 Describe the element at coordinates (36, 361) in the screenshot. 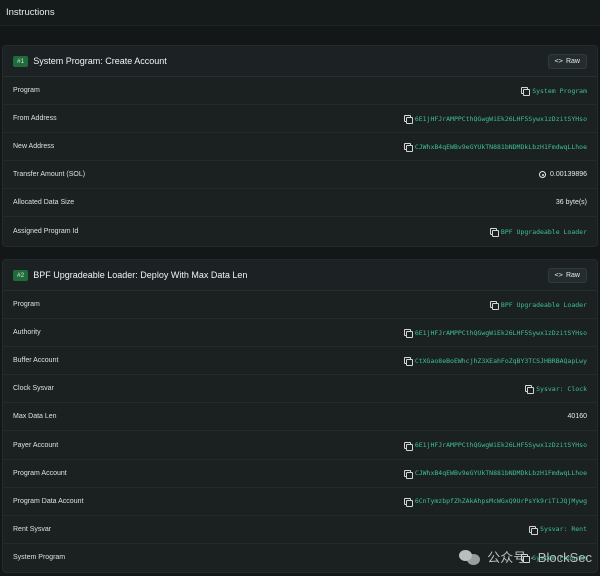

I see `row-label: Buffer Account` at that location.